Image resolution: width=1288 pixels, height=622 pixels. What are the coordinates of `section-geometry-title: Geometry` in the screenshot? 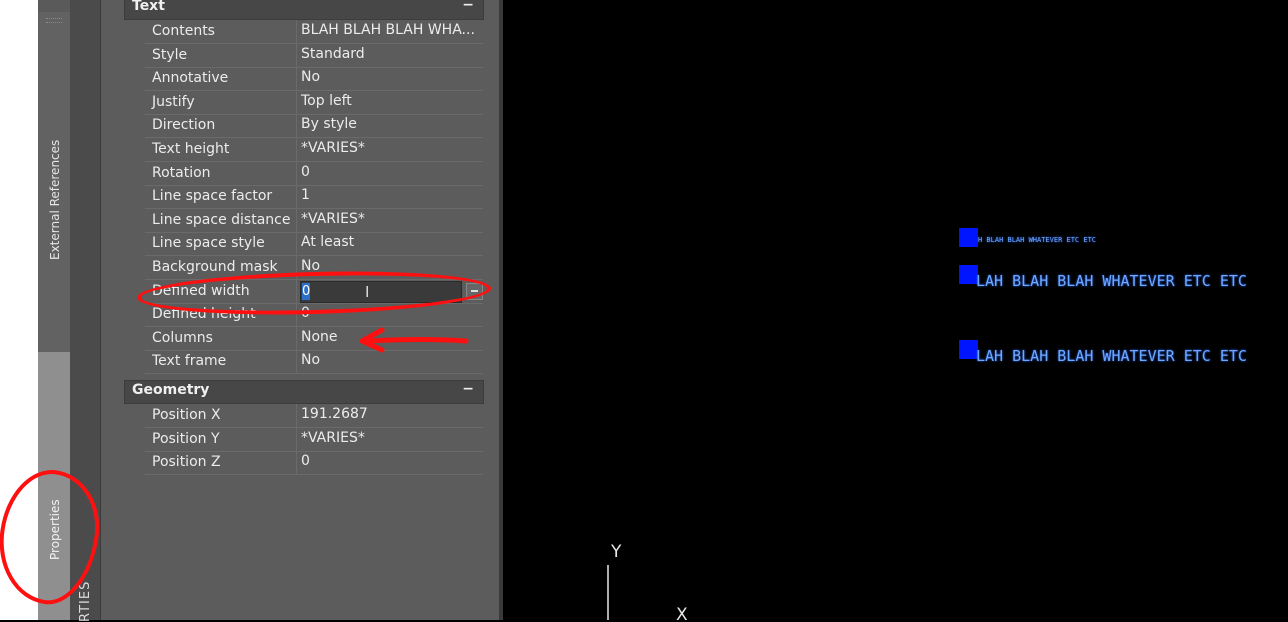 It's located at (171, 390).